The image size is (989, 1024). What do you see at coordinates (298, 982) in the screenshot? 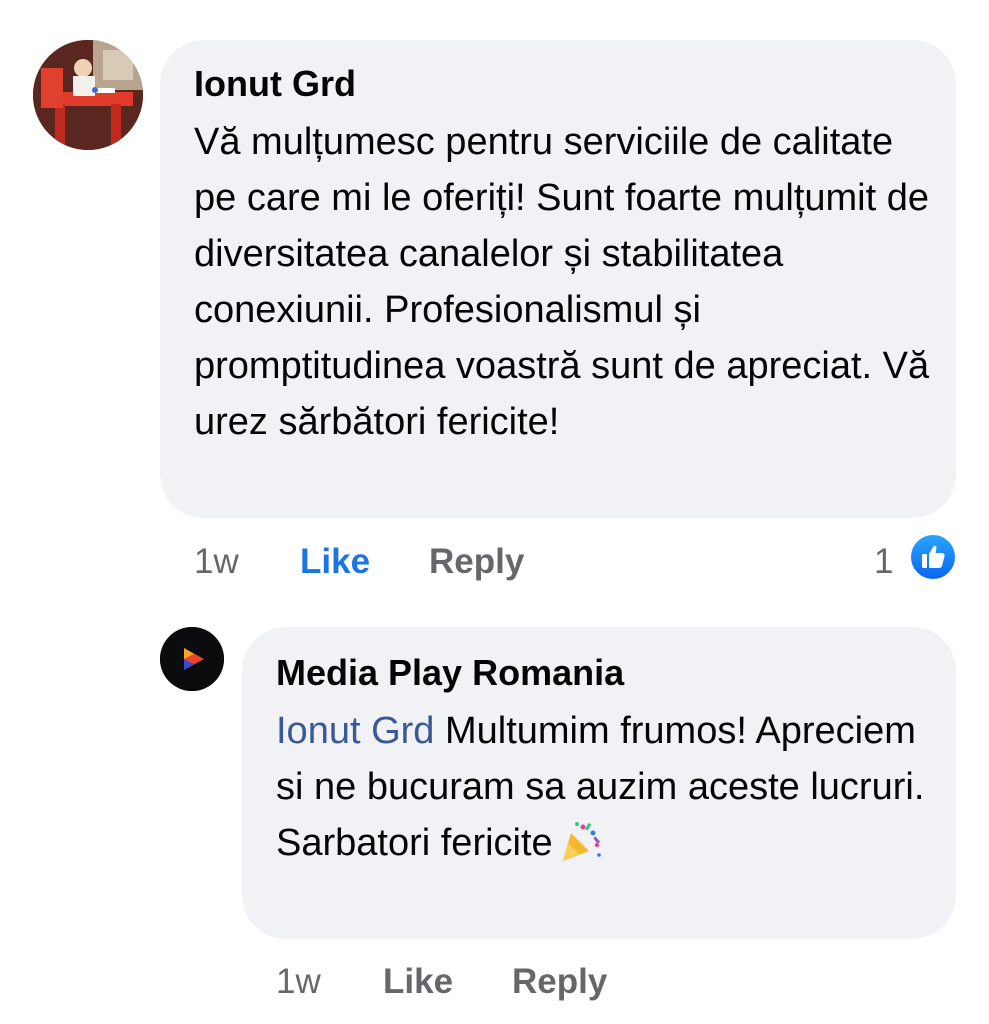
I see `reply-timestamp: 1w` at bounding box center [298, 982].